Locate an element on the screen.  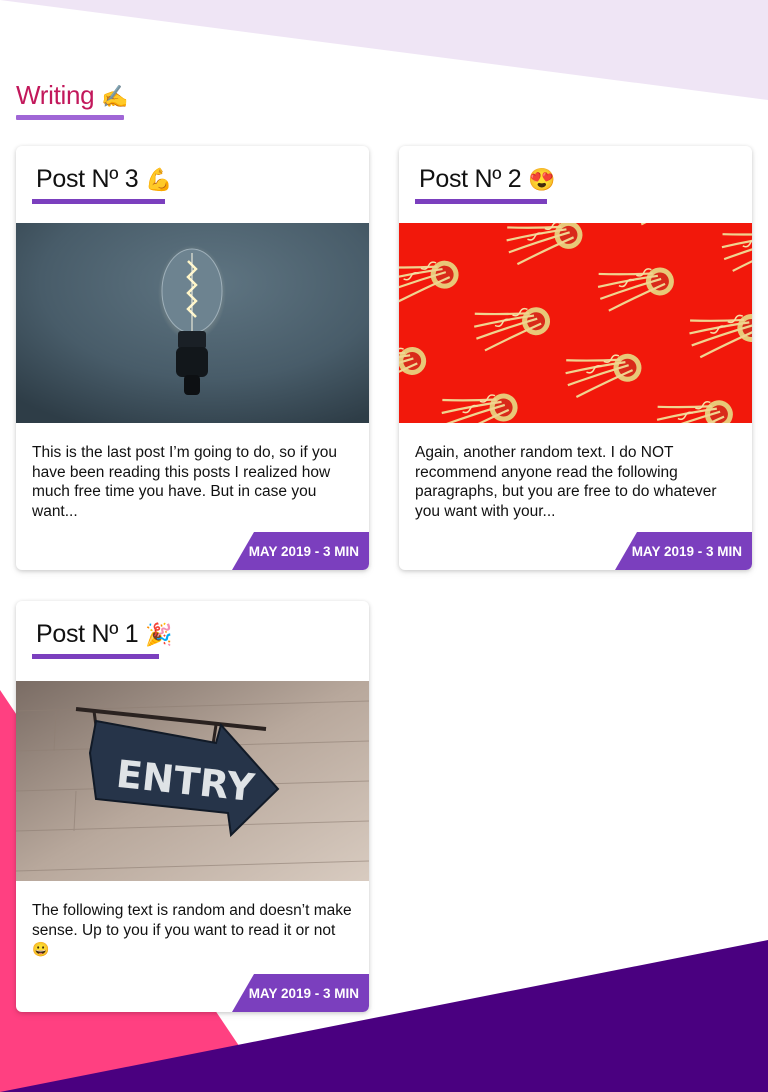
noodles-pattern-photo is located at coordinates (575, 323).